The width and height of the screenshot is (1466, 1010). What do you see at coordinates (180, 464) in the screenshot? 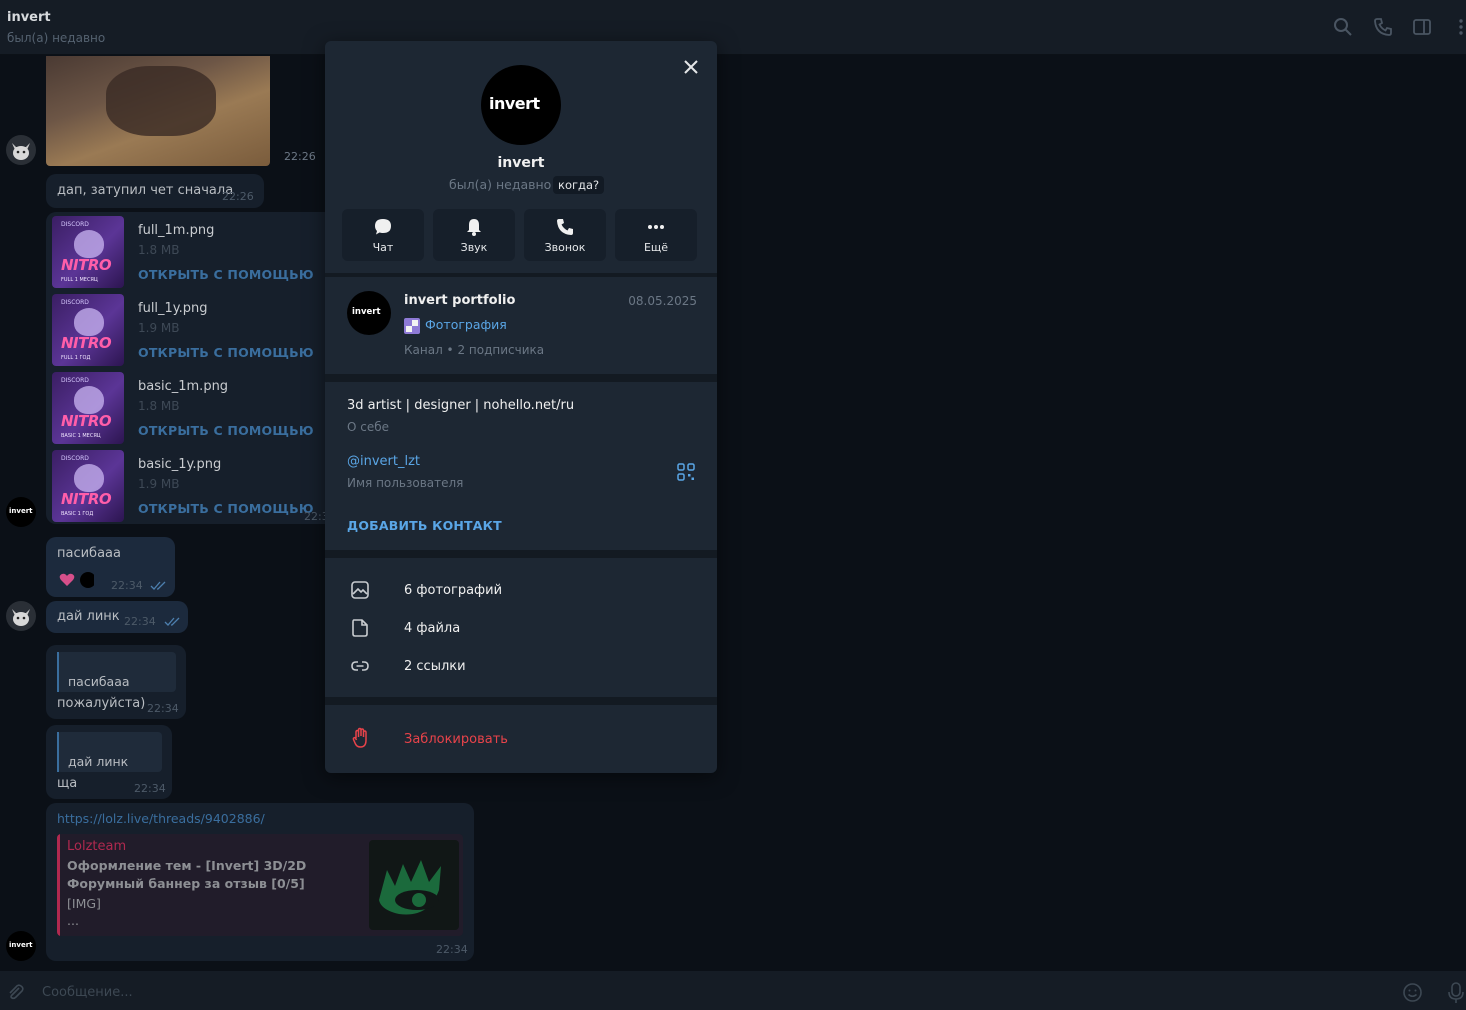
I see `file-name: basic_1y.png` at bounding box center [180, 464].